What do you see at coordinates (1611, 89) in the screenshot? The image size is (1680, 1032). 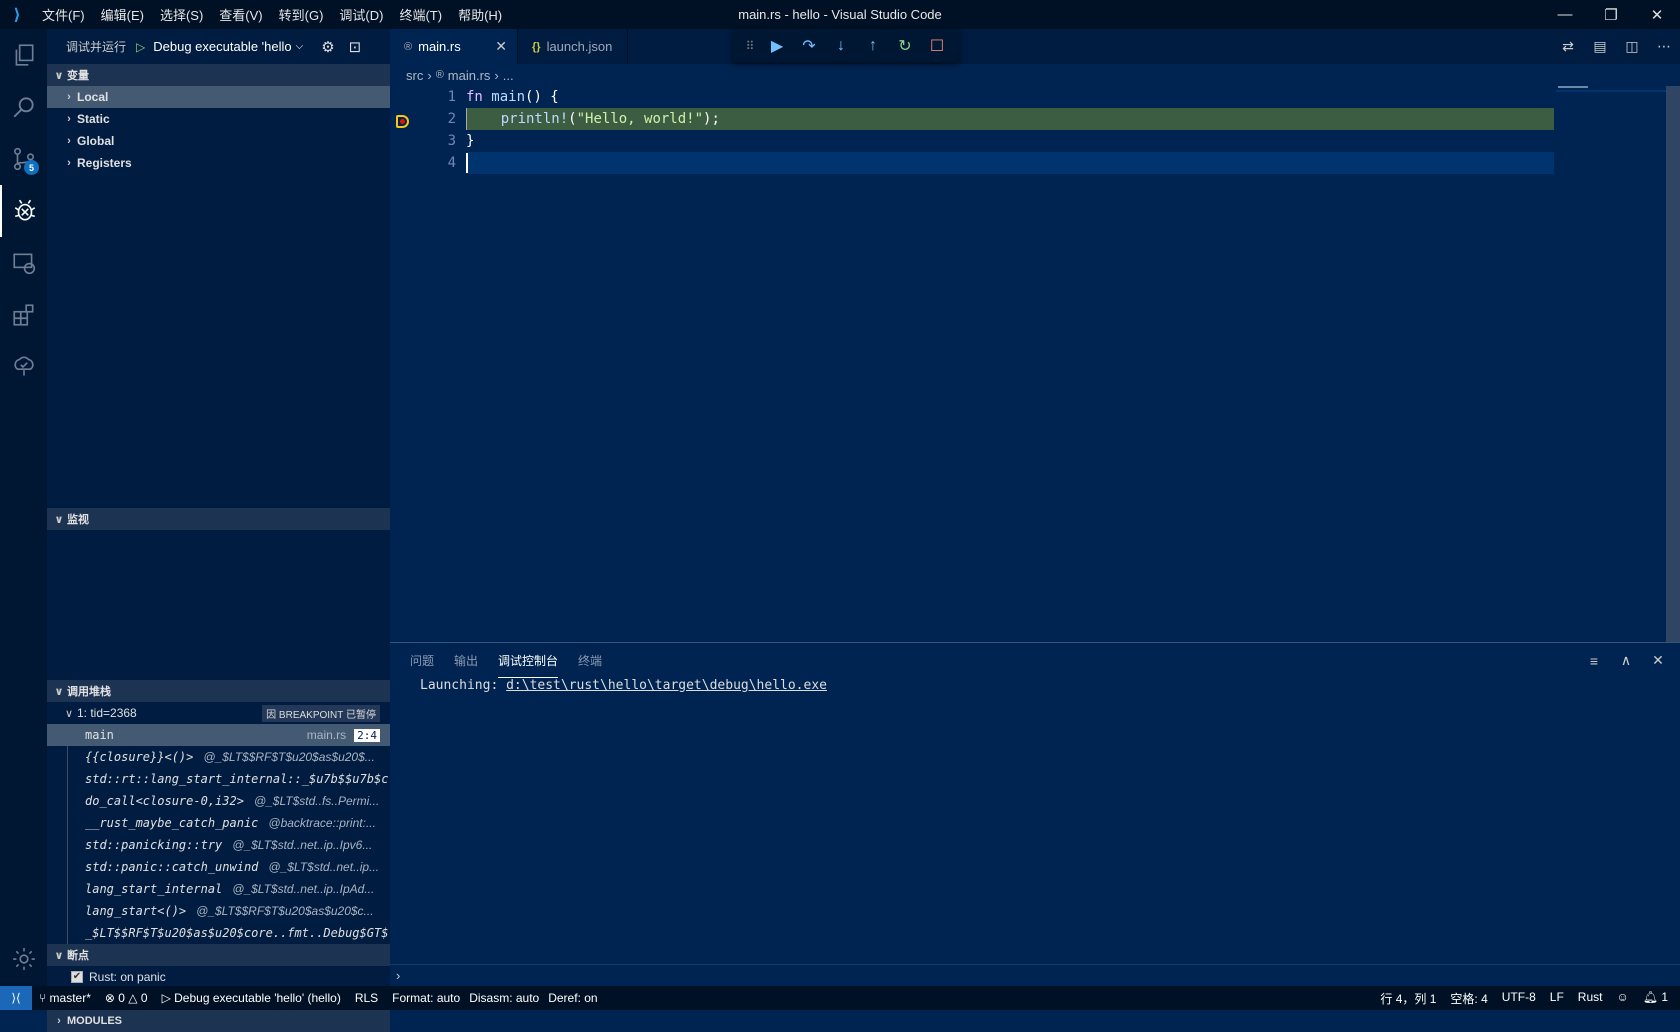 I see `minimap` at bounding box center [1611, 89].